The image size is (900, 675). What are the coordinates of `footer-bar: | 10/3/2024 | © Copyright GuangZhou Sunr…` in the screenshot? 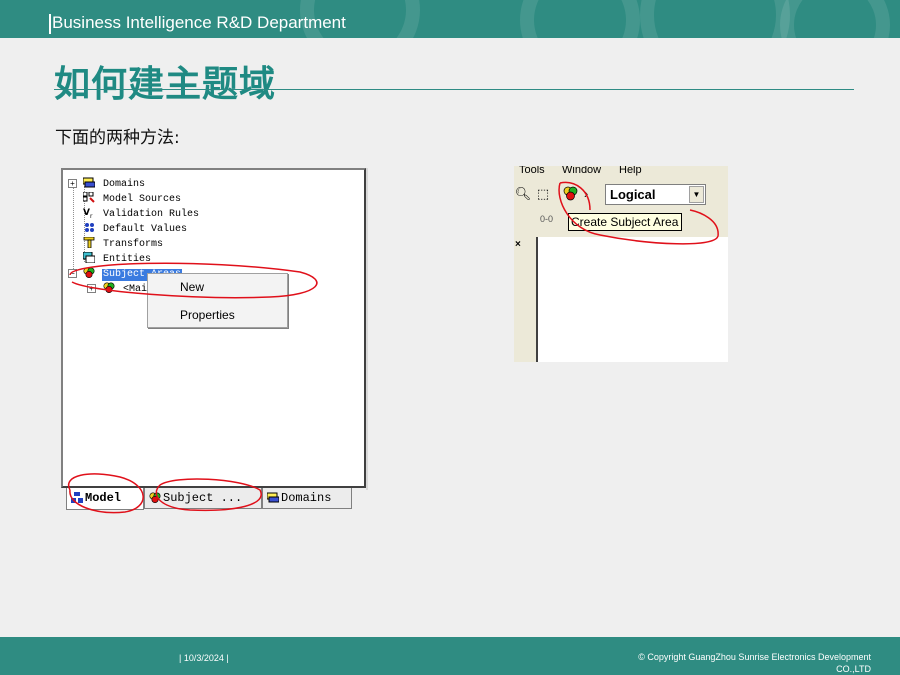 It's located at (450, 656).